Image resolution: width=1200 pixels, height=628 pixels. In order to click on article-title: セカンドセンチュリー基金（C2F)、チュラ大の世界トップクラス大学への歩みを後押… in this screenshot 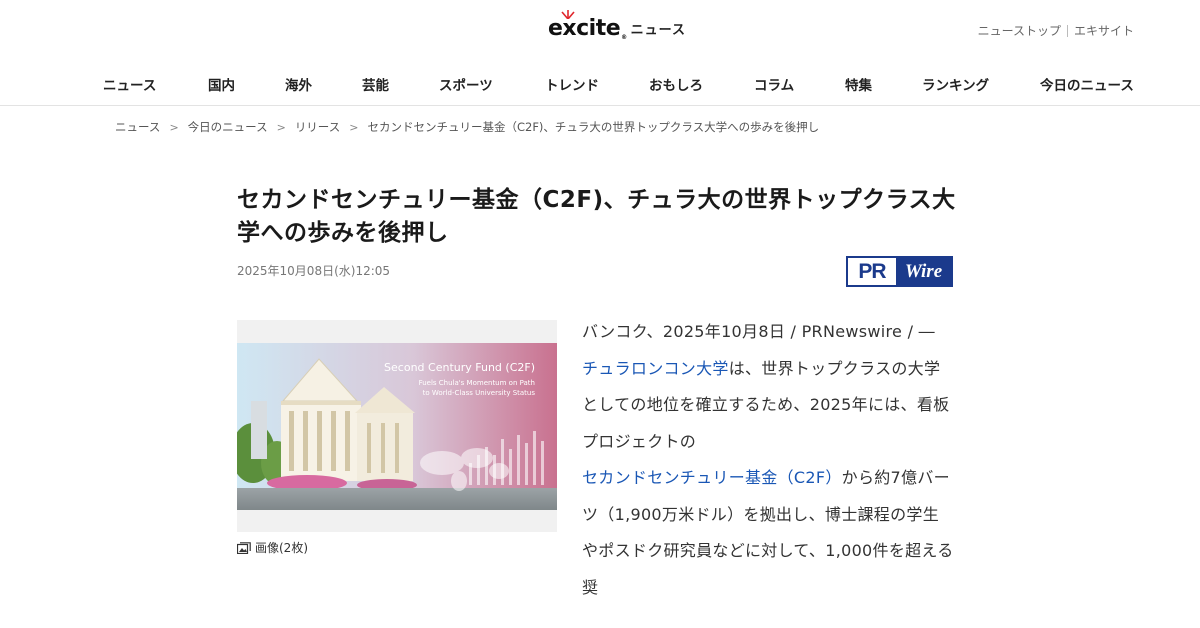, I will do `click(596, 216)`.